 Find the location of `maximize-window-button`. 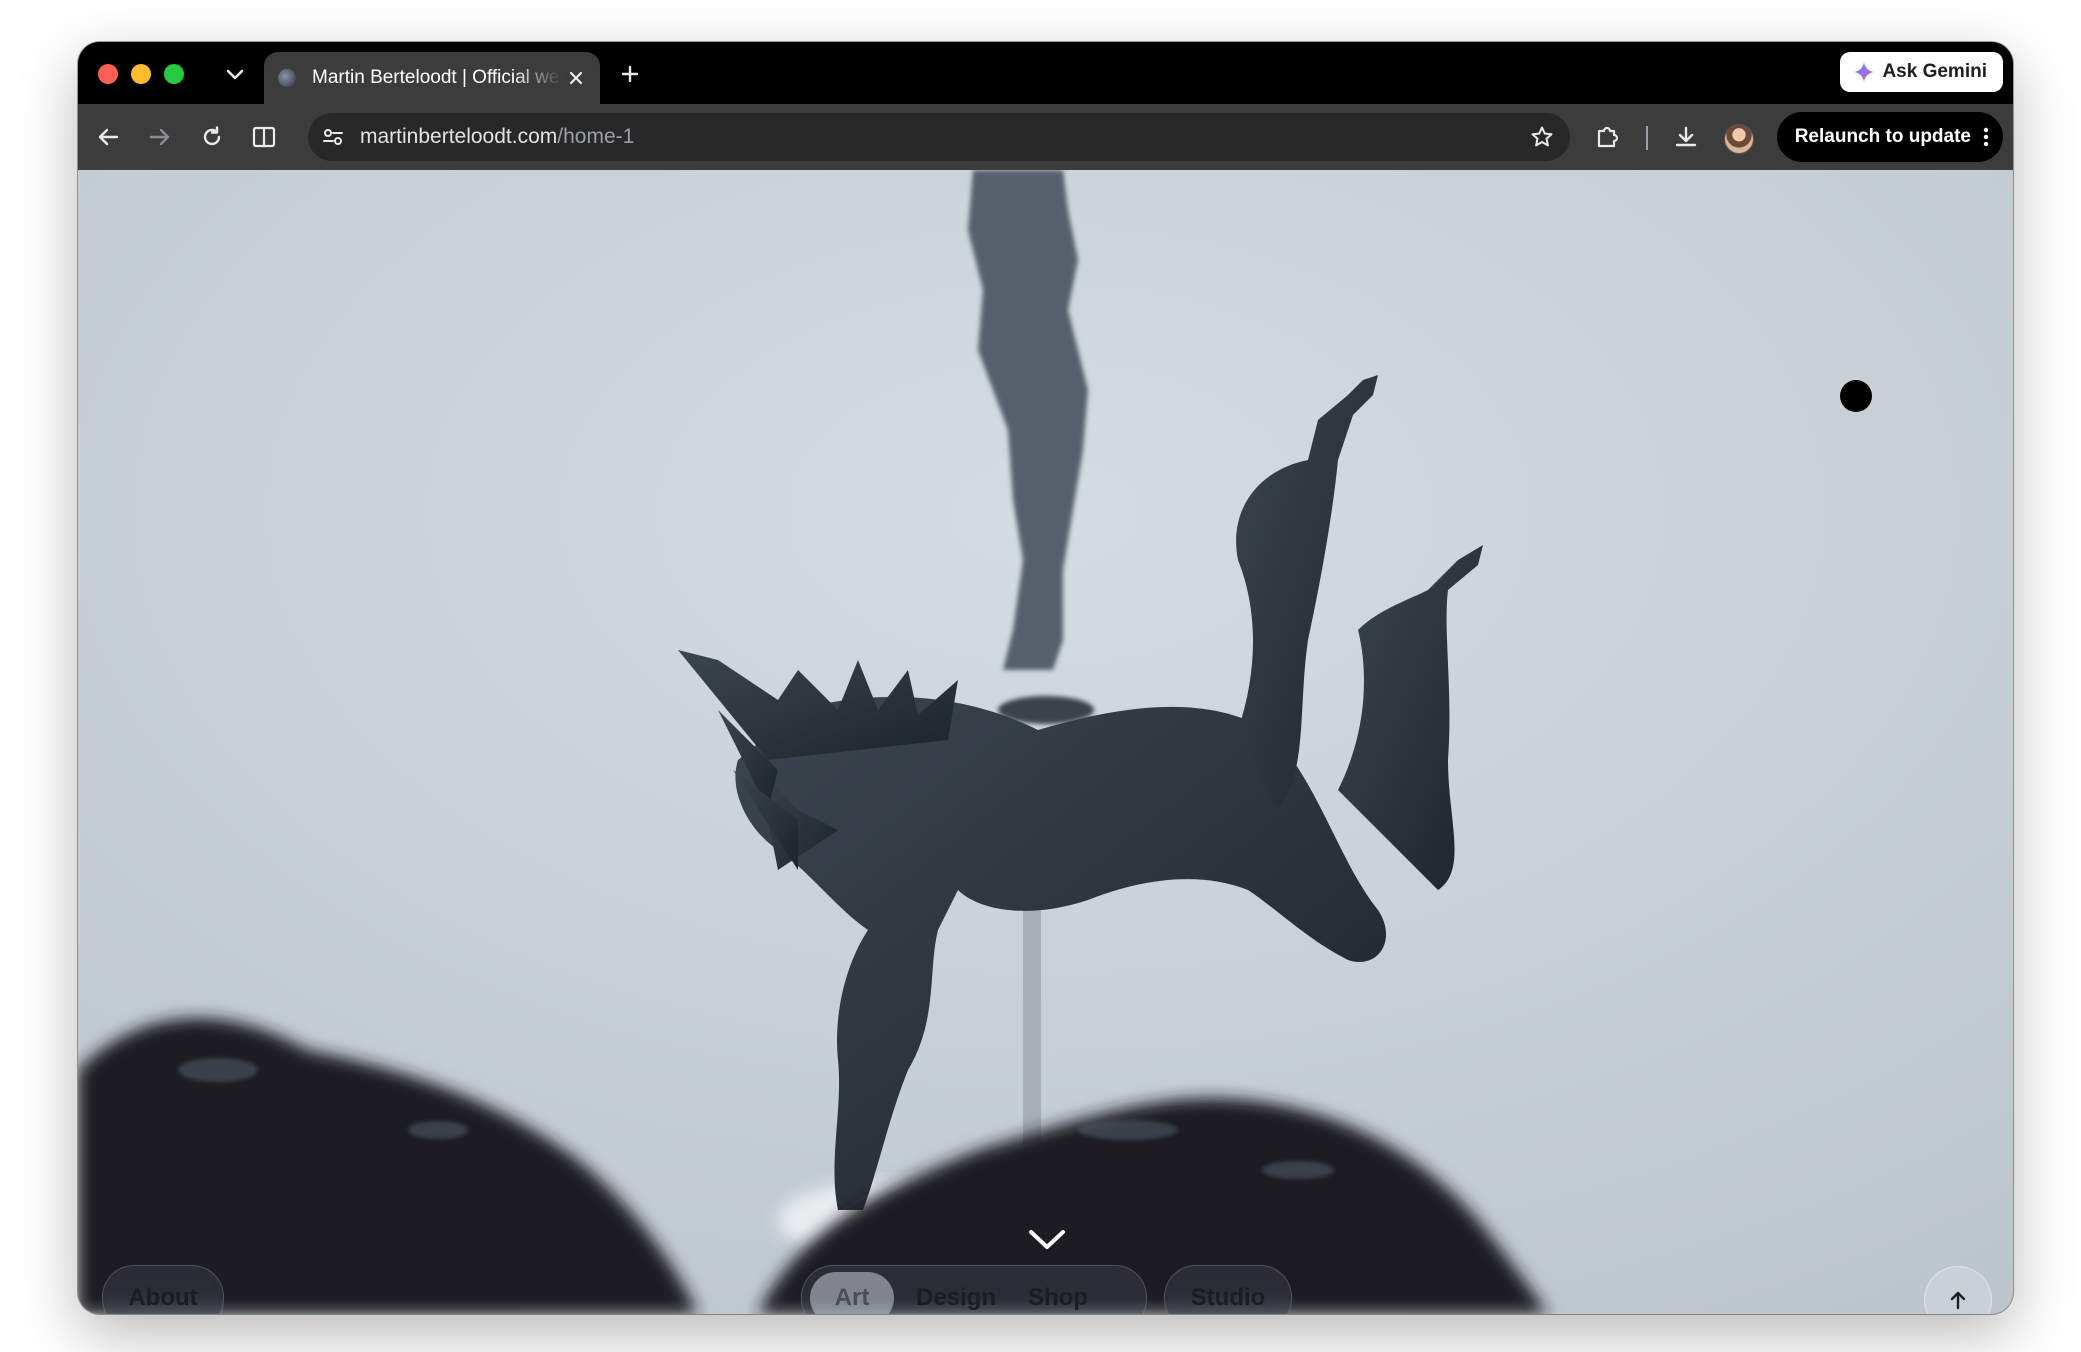

maximize-window-button is located at coordinates (174, 74).